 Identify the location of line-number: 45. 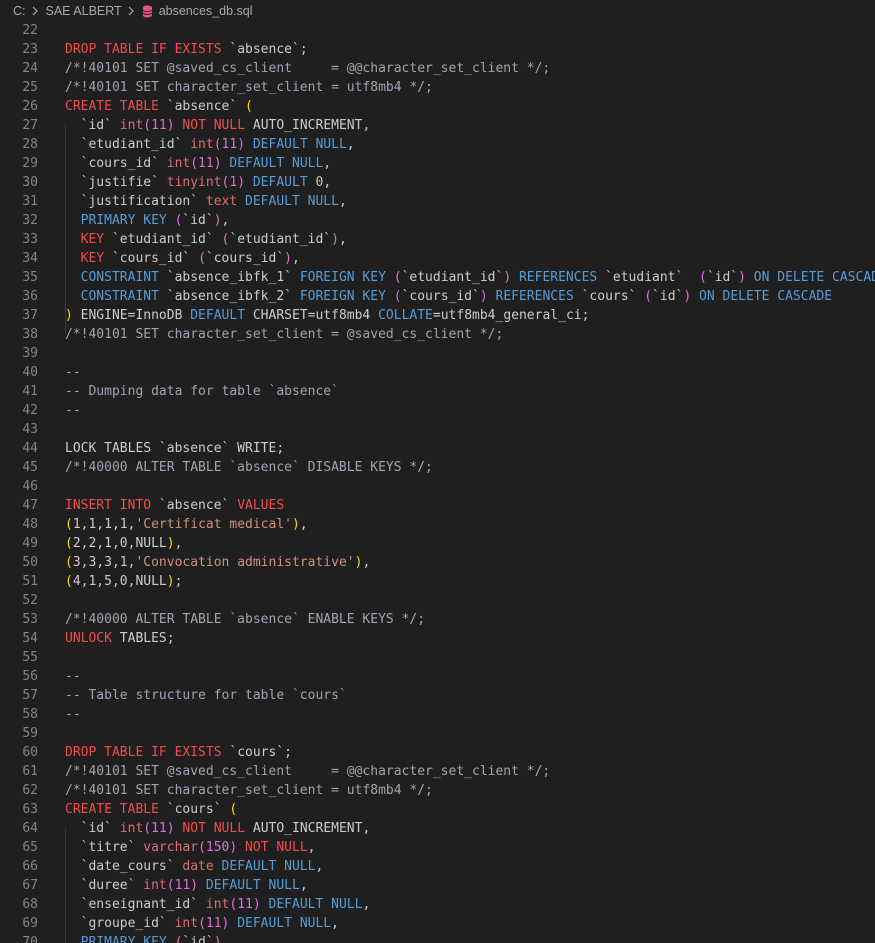
(30, 467).